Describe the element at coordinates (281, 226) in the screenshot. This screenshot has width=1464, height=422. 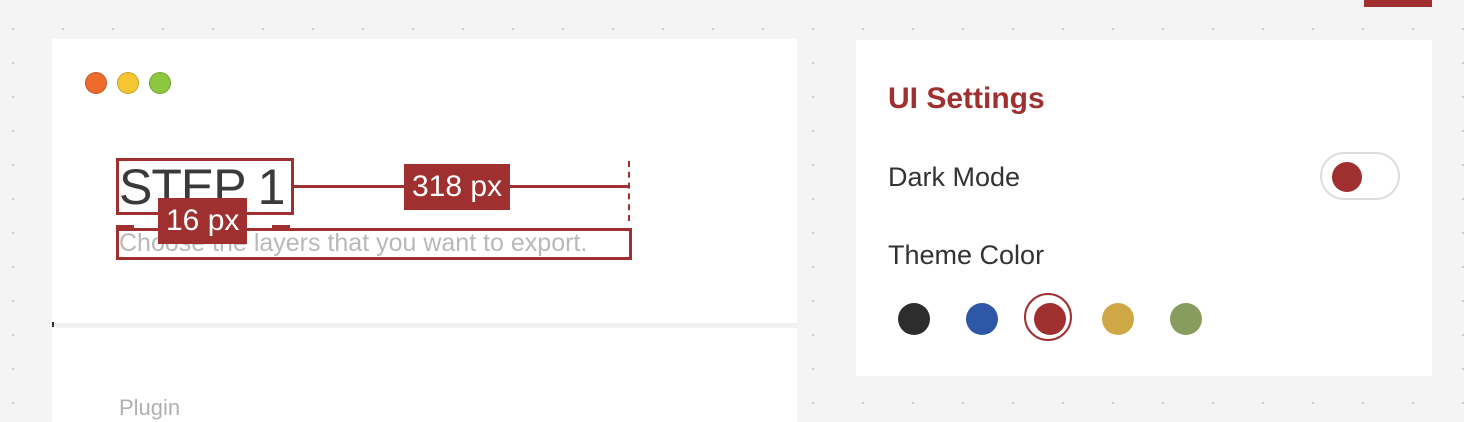
I see `gap-measure-tick-right` at that location.